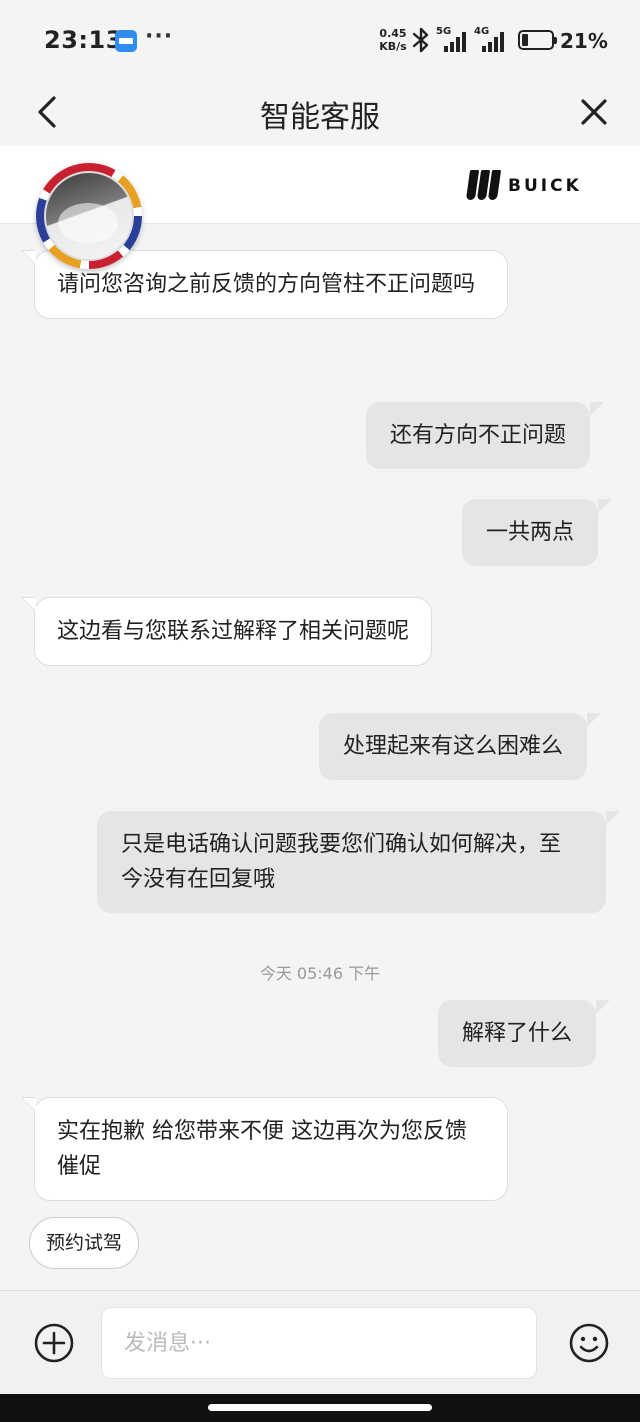 The height and width of the screenshot is (1422, 640). What do you see at coordinates (320, 40) in the screenshot?
I see `status-bar: 23:13 ··· 0.45 KB/s 5G 4G 21%` at bounding box center [320, 40].